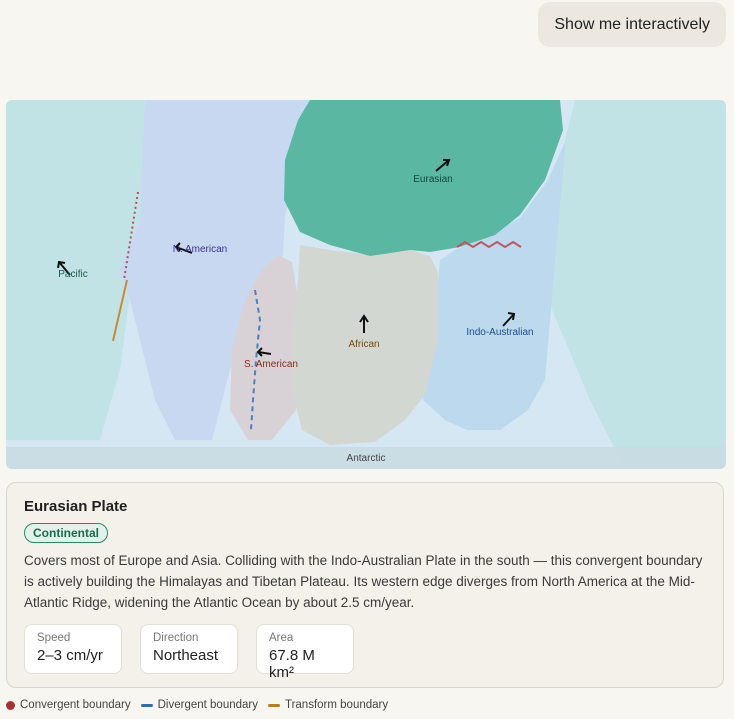  What do you see at coordinates (75, 705) in the screenshot?
I see `legend-label: Convergent boundary` at bounding box center [75, 705].